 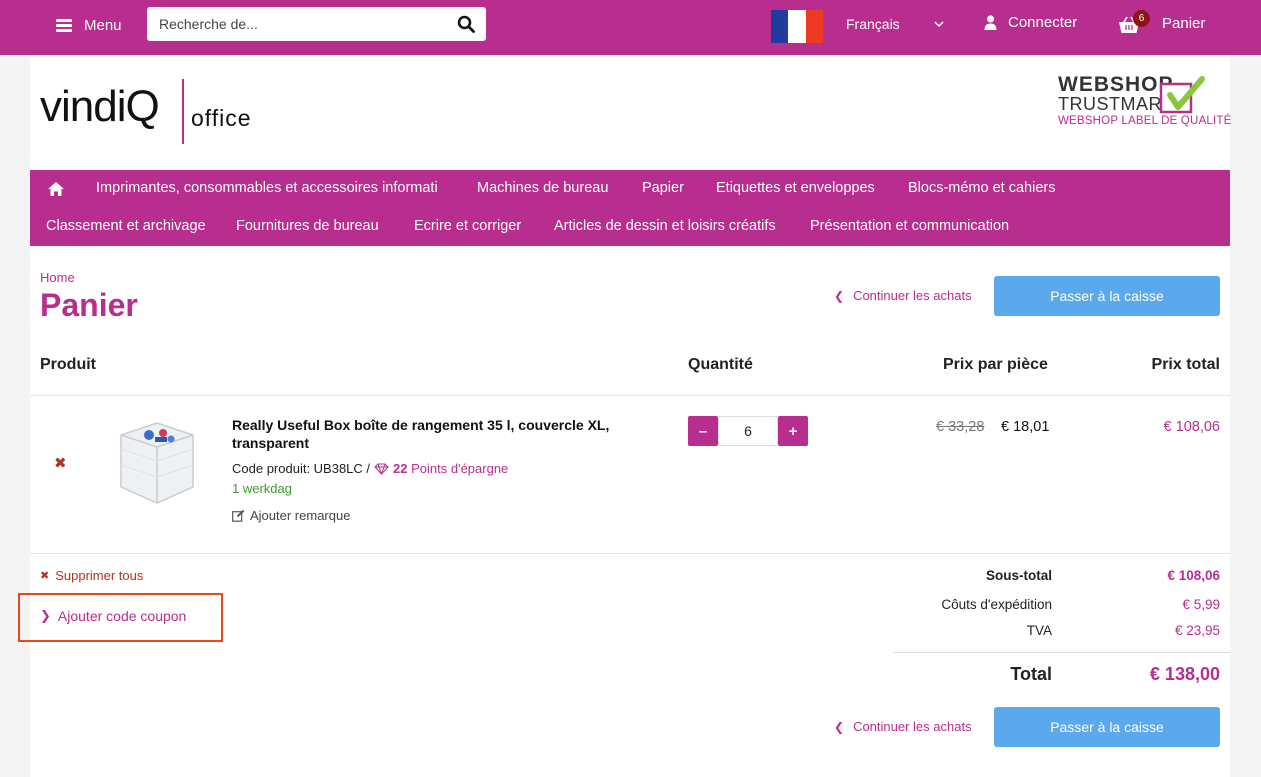 What do you see at coordinates (1141, 18) in the screenshot?
I see `cart-count-badge: 6` at bounding box center [1141, 18].